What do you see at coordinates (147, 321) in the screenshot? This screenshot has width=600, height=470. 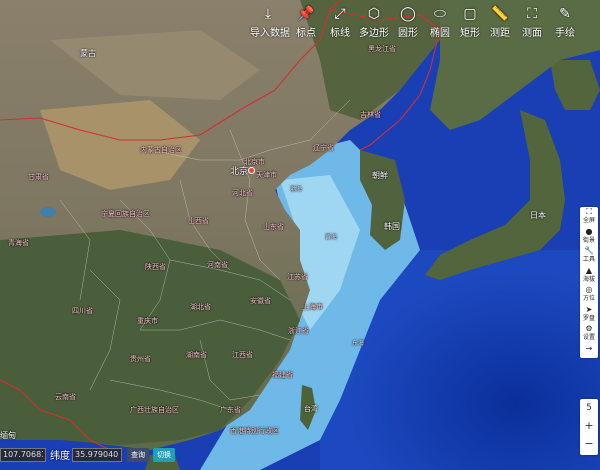 I see `label-chongqing: 重庆市` at bounding box center [147, 321].